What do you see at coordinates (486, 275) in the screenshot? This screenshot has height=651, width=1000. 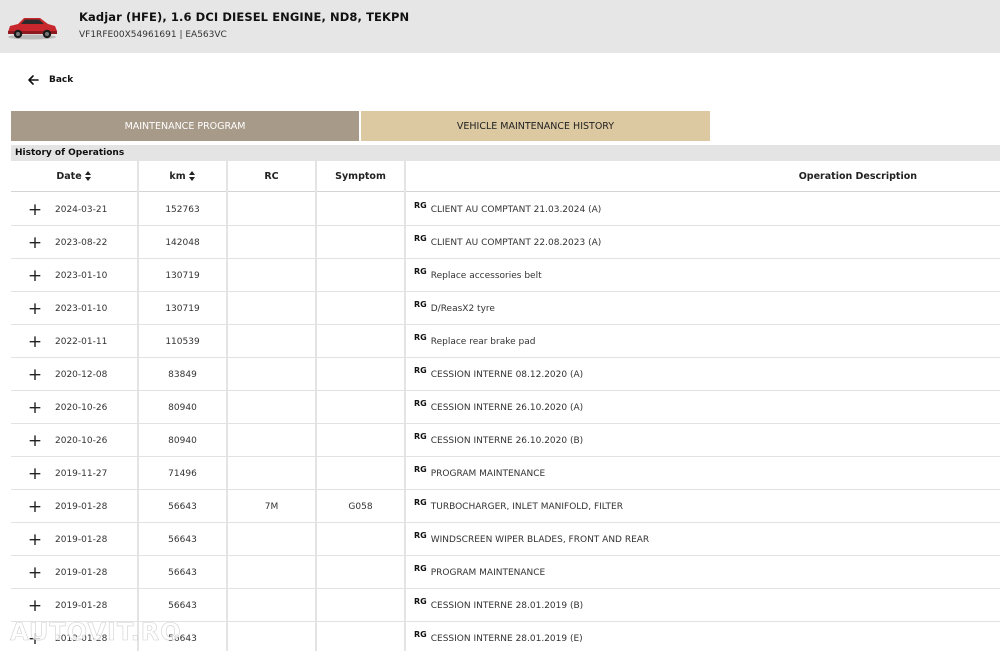 I see `row-description-text: Replace accessories belt` at bounding box center [486, 275].